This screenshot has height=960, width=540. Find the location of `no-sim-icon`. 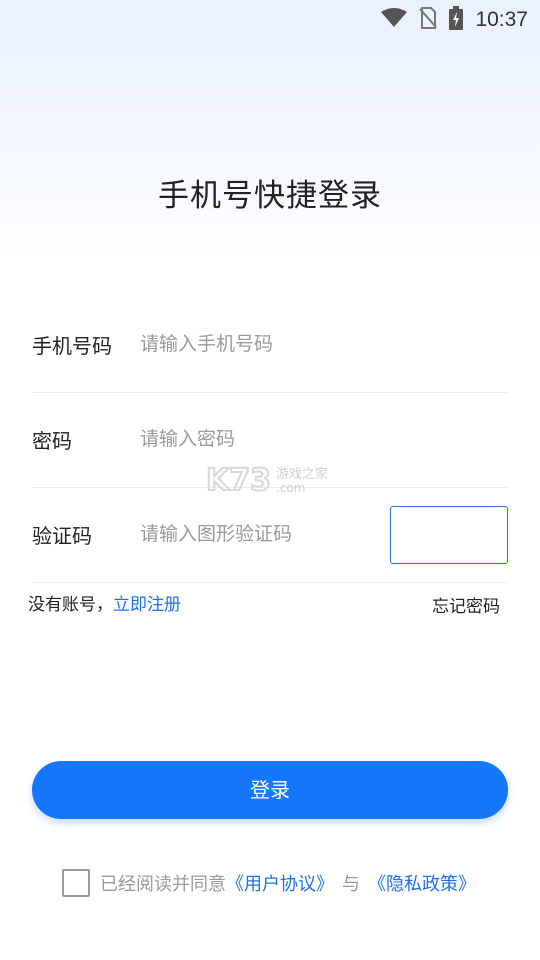

no-sim-icon is located at coordinates (428, 20).